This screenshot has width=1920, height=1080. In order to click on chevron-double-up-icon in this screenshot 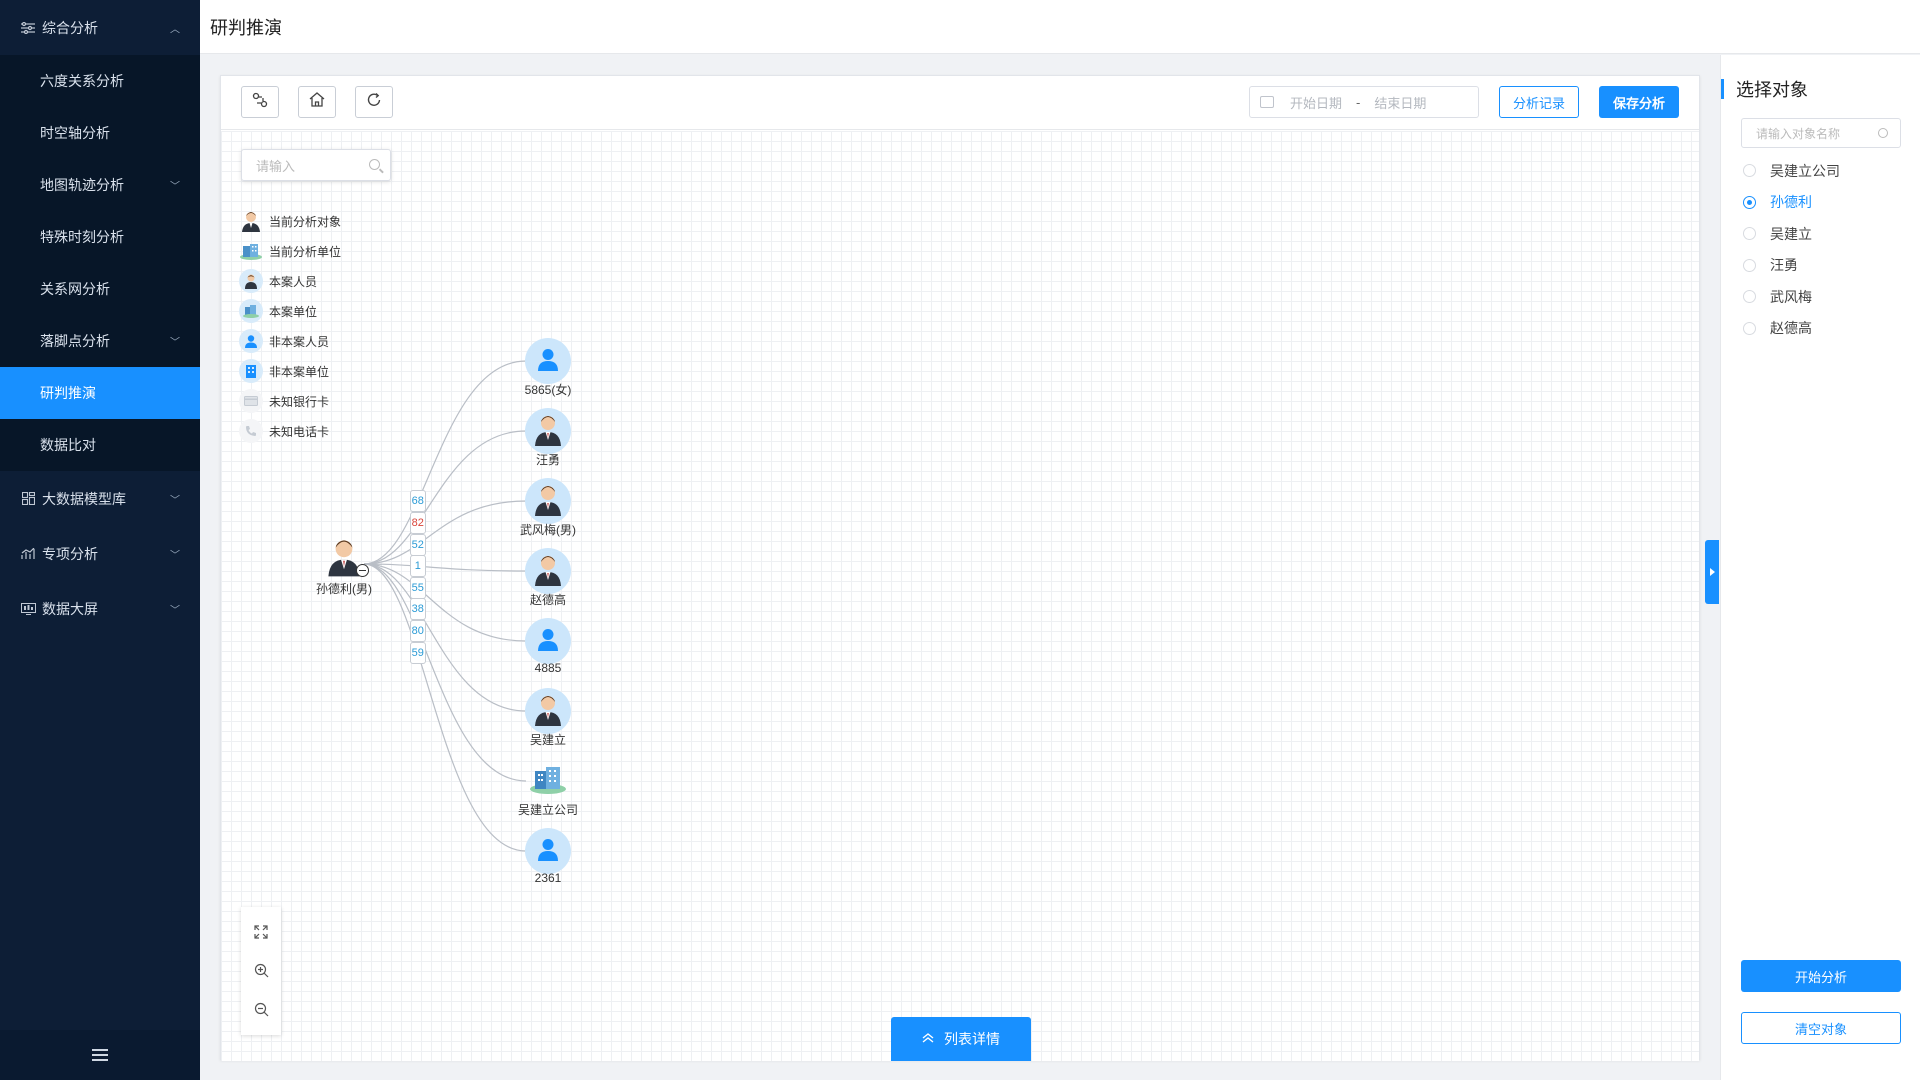, I will do `click(928, 1039)`.